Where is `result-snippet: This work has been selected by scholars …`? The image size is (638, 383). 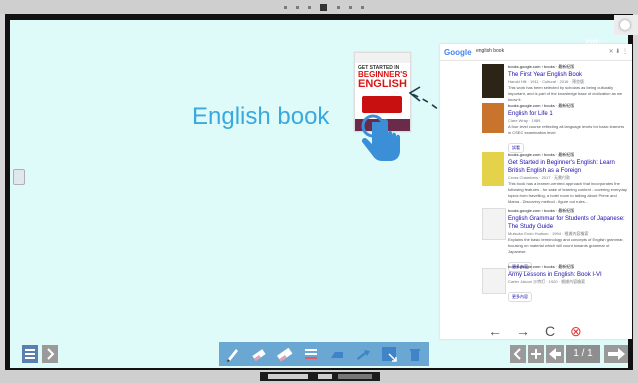
result-snippet: This work has been selected by scholars … is located at coordinates (565, 93).